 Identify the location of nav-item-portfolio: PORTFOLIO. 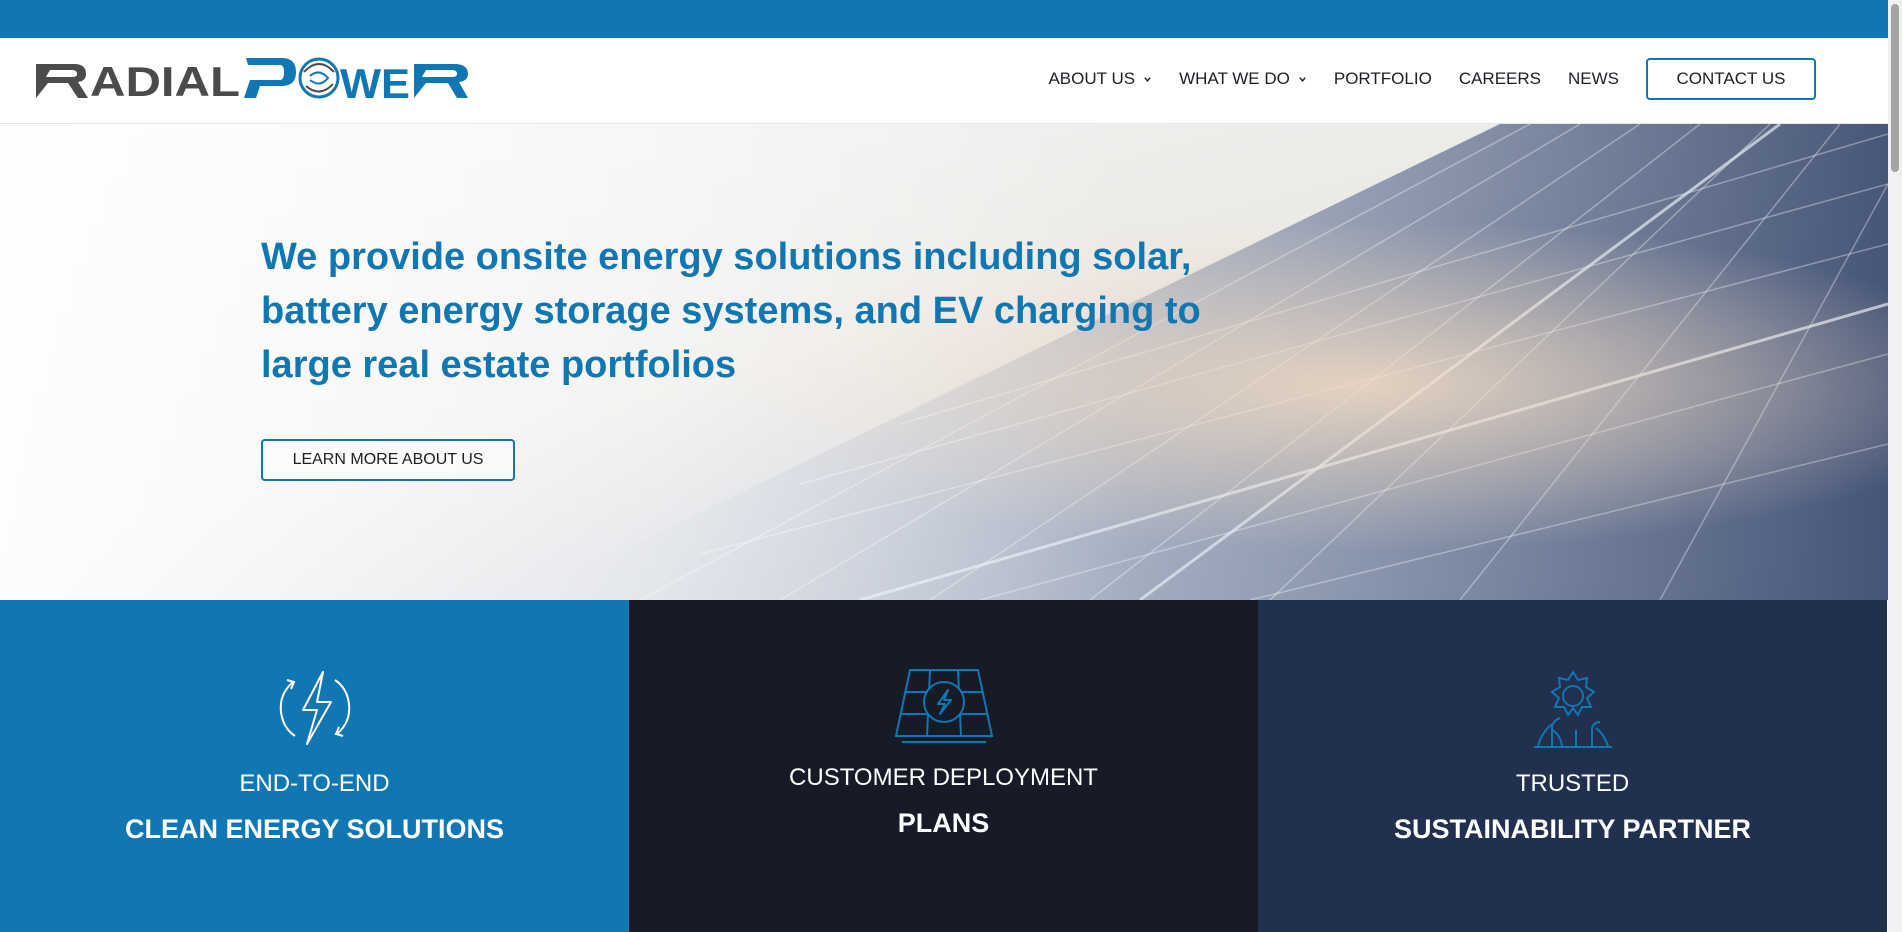
(1383, 79).